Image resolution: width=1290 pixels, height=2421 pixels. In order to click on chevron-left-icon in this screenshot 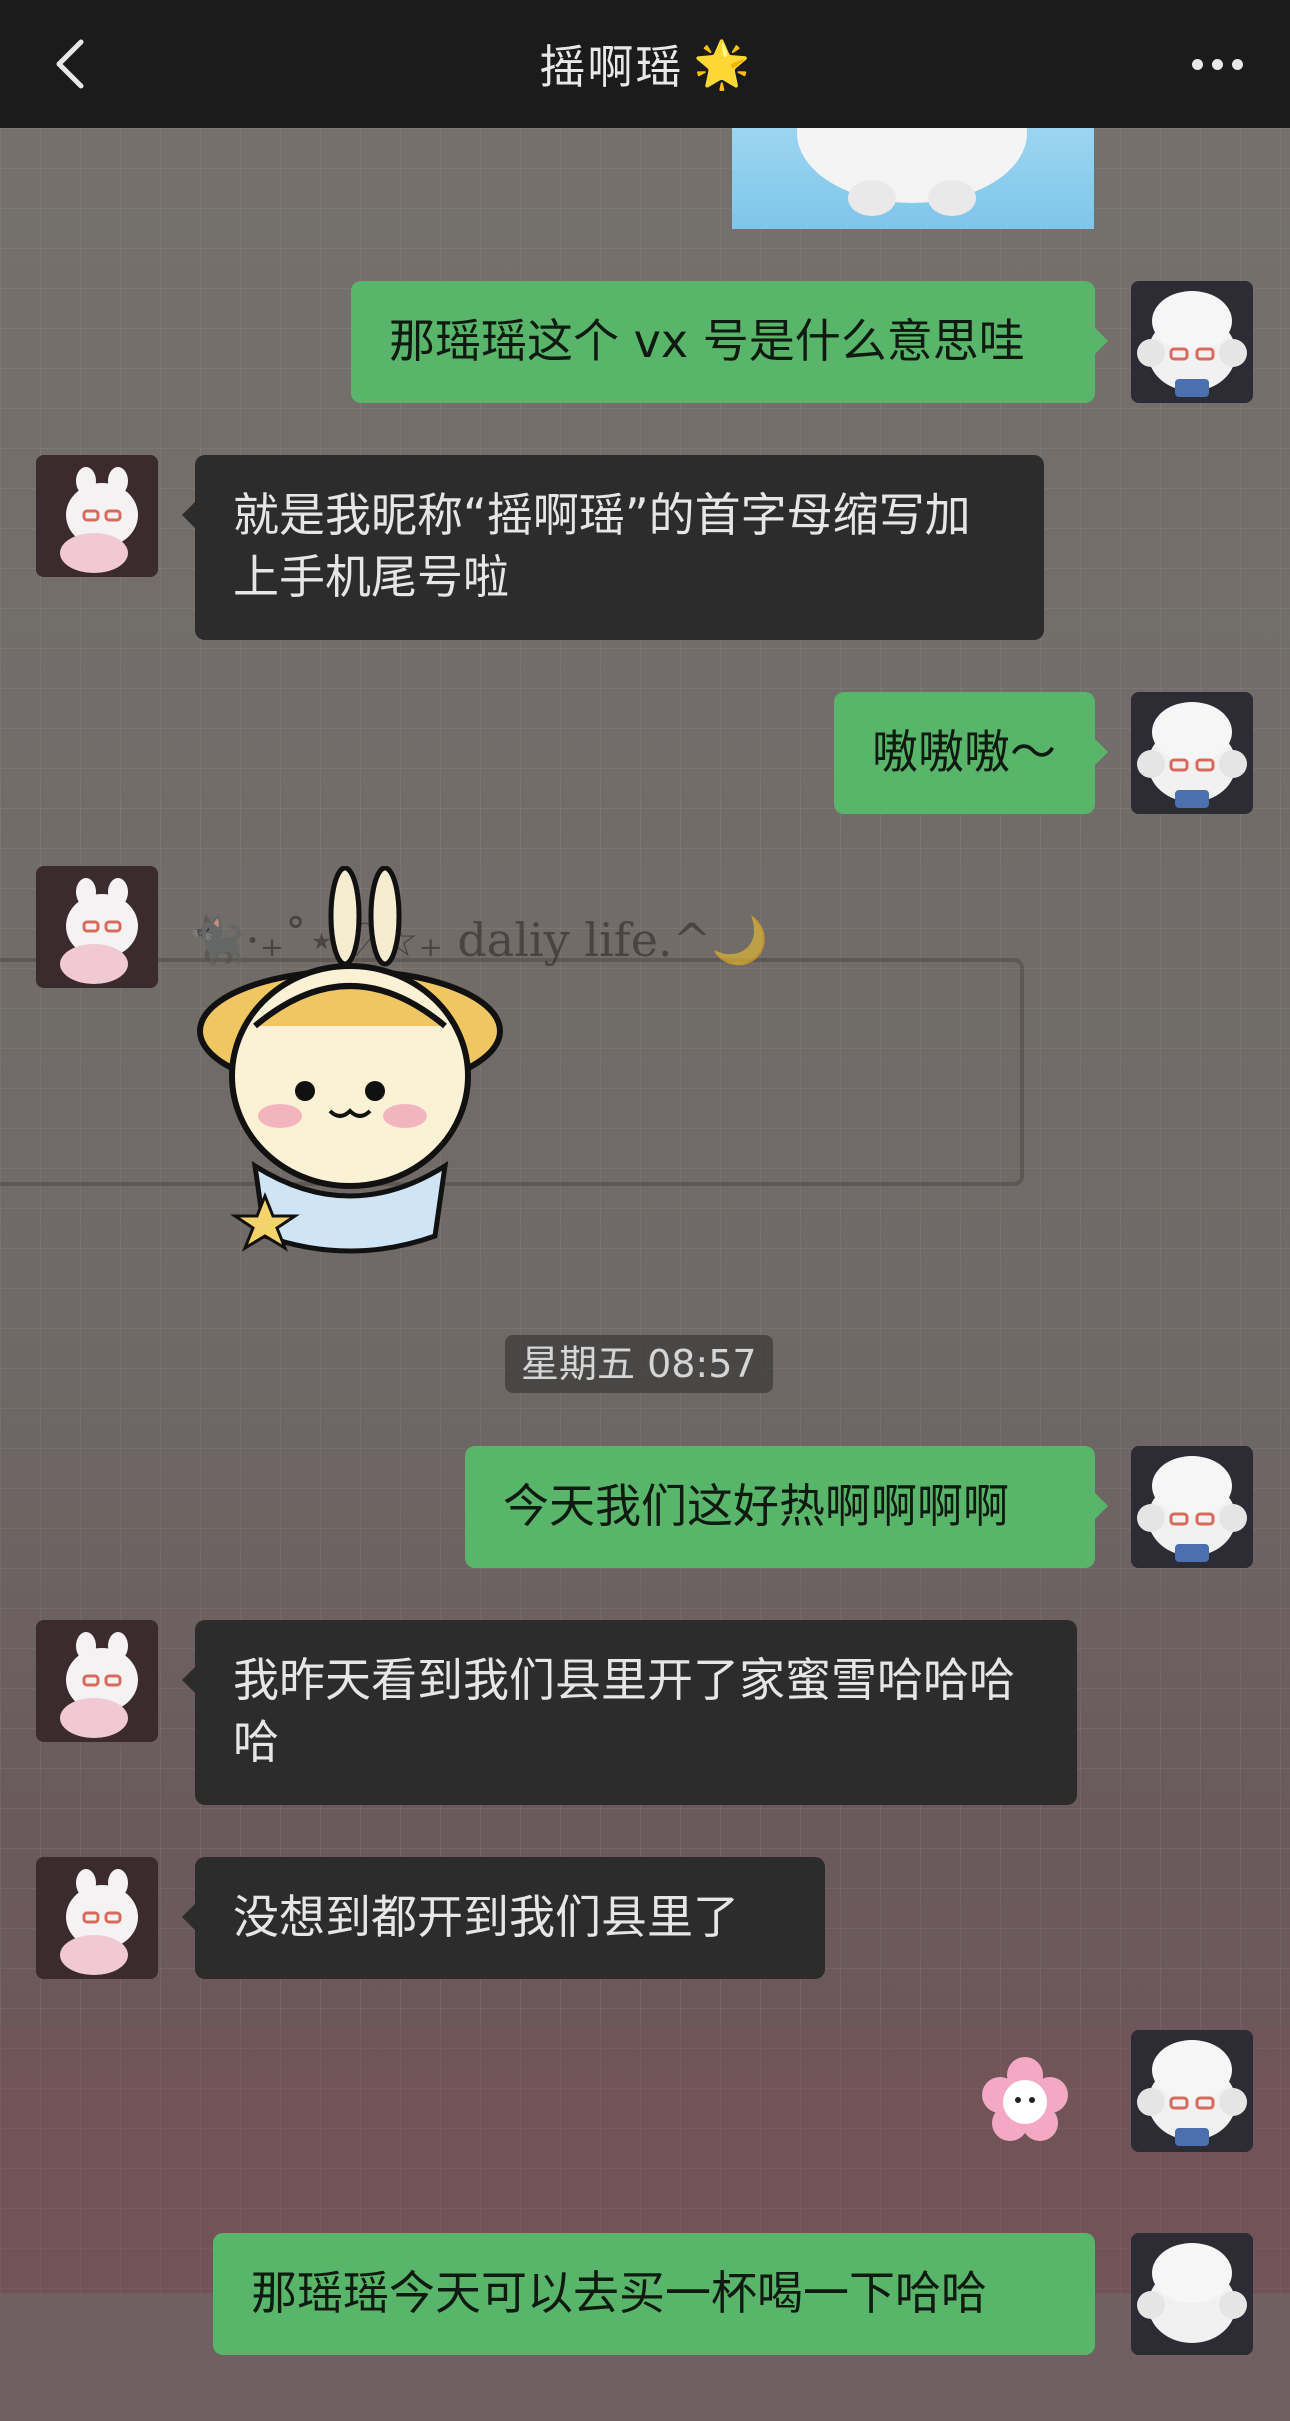, I will do `click(70, 64)`.